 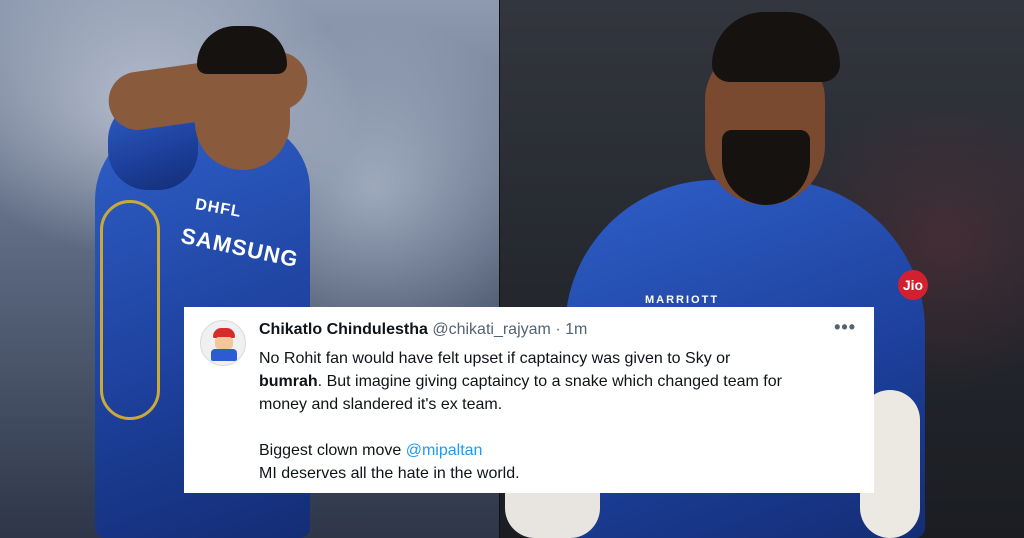 What do you see at coordinates (130, 310) in the screenshot?
I see `jersey-gold-trim` at bounding box center [130, 310].